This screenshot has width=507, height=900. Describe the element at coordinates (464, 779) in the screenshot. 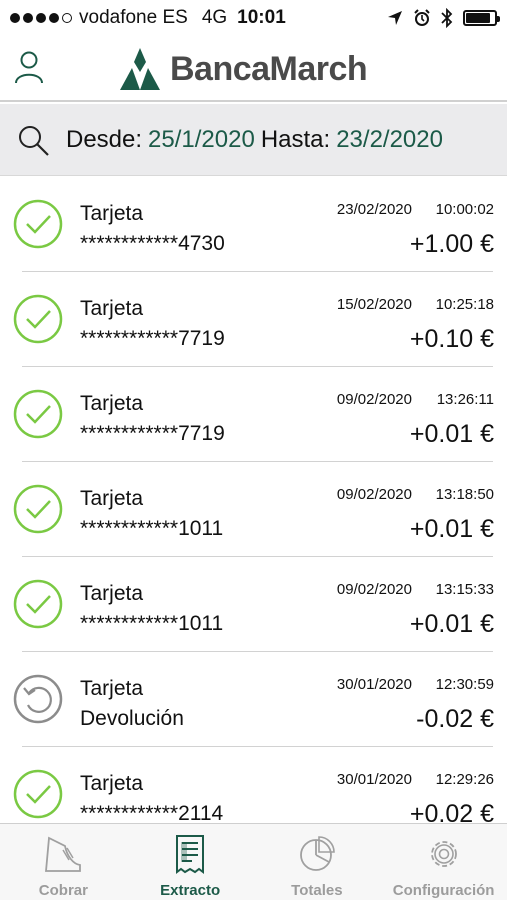

I see `transaction-time: 12:29:26` at that location.